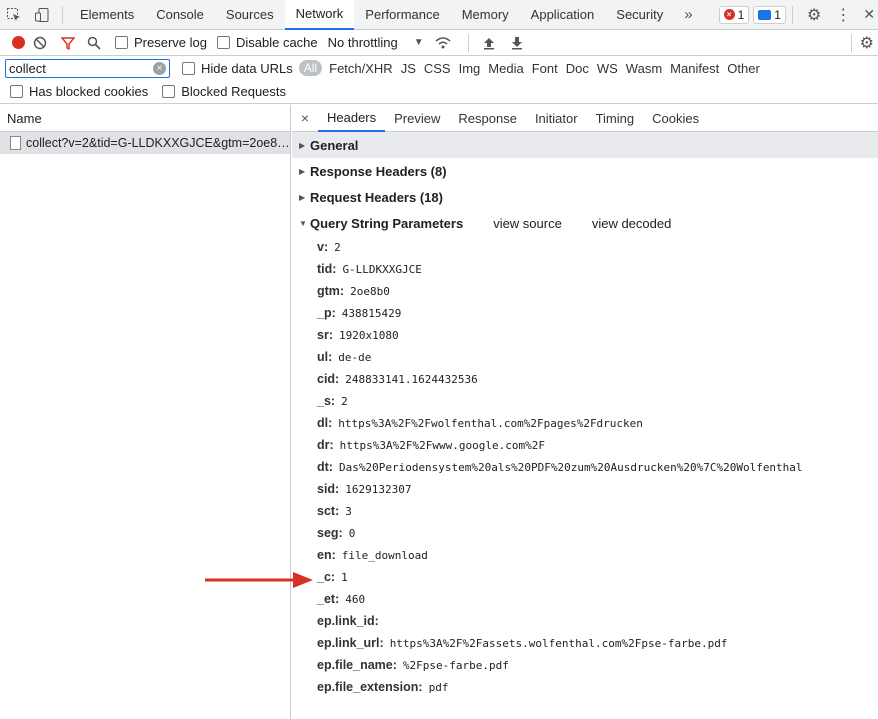  What do you see at coordinates (250, 15) in the screenshot?
I see `tab-sources: Sources` at bounding box center [250, 15].